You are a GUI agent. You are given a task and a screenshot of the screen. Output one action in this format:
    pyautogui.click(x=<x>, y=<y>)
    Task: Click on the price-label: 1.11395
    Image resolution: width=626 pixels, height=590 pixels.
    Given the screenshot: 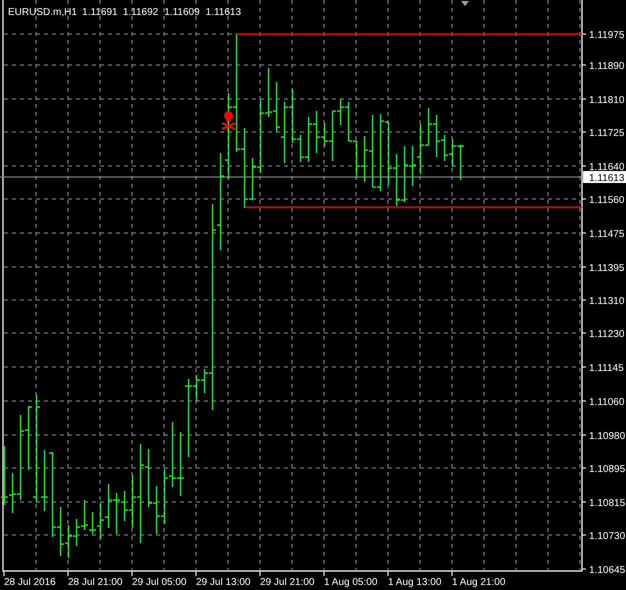 What is the action you would take?
    pyautogui.click(x=606, y=268)
    